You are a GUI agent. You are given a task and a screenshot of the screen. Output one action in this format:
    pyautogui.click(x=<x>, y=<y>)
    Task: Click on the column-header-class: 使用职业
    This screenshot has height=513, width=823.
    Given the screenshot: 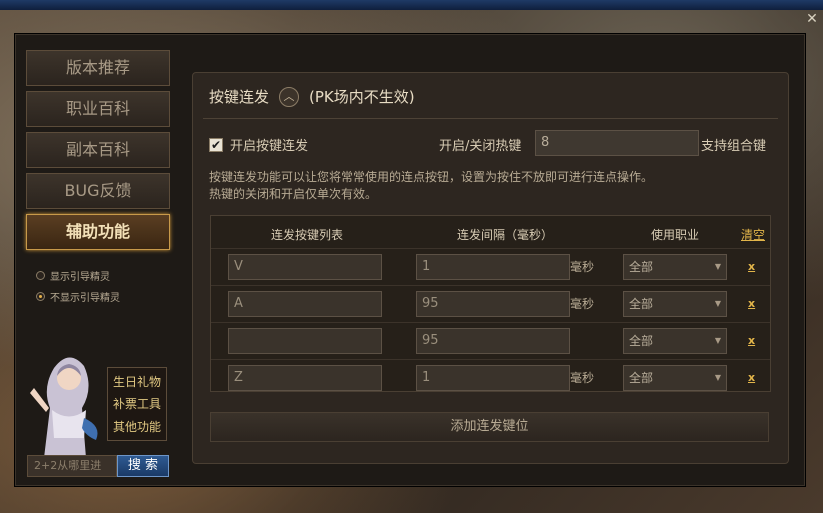 What is the action you would take?
    pyautogui.click(x=675, y=235)
    